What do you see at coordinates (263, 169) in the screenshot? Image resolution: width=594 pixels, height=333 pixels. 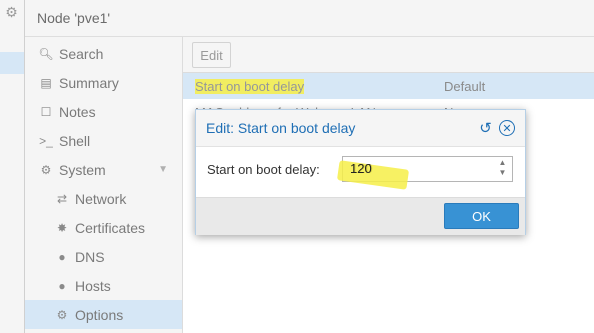 I see `start-delay-label: Start on boot delay:` at bounding box center [263, 169].